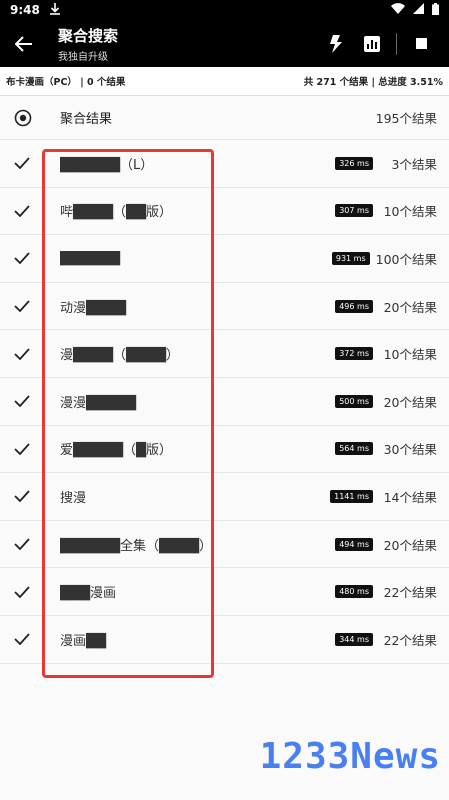 The image size is (449, 800). What do you see at coordinates (396, 43) in the screenshot?
I see `toolbar-divider` at bounding box center [396, 43].